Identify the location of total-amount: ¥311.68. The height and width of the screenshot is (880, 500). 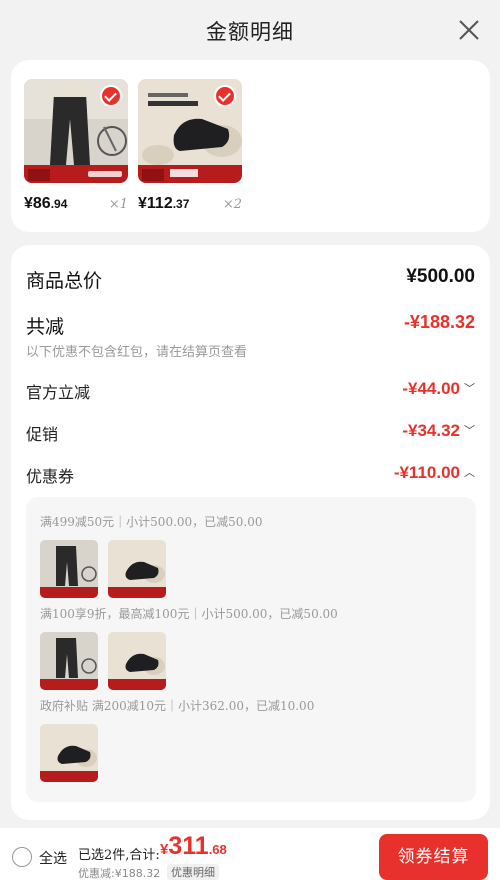
(193, 846).